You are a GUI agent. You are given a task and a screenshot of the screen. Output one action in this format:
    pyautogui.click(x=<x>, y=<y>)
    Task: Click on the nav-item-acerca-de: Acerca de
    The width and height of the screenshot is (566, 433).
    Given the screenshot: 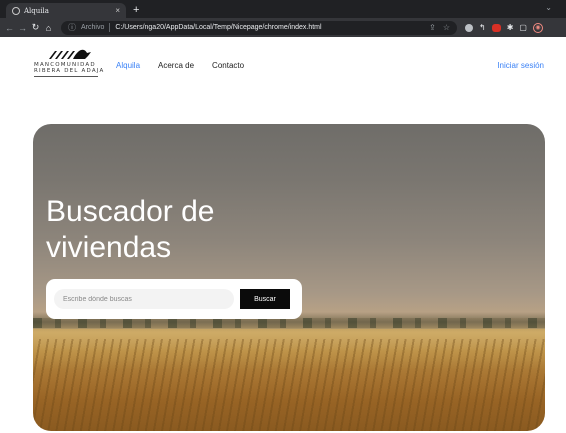 What is the action you would take?
    pyautogui.click(x=176, y=65)
    